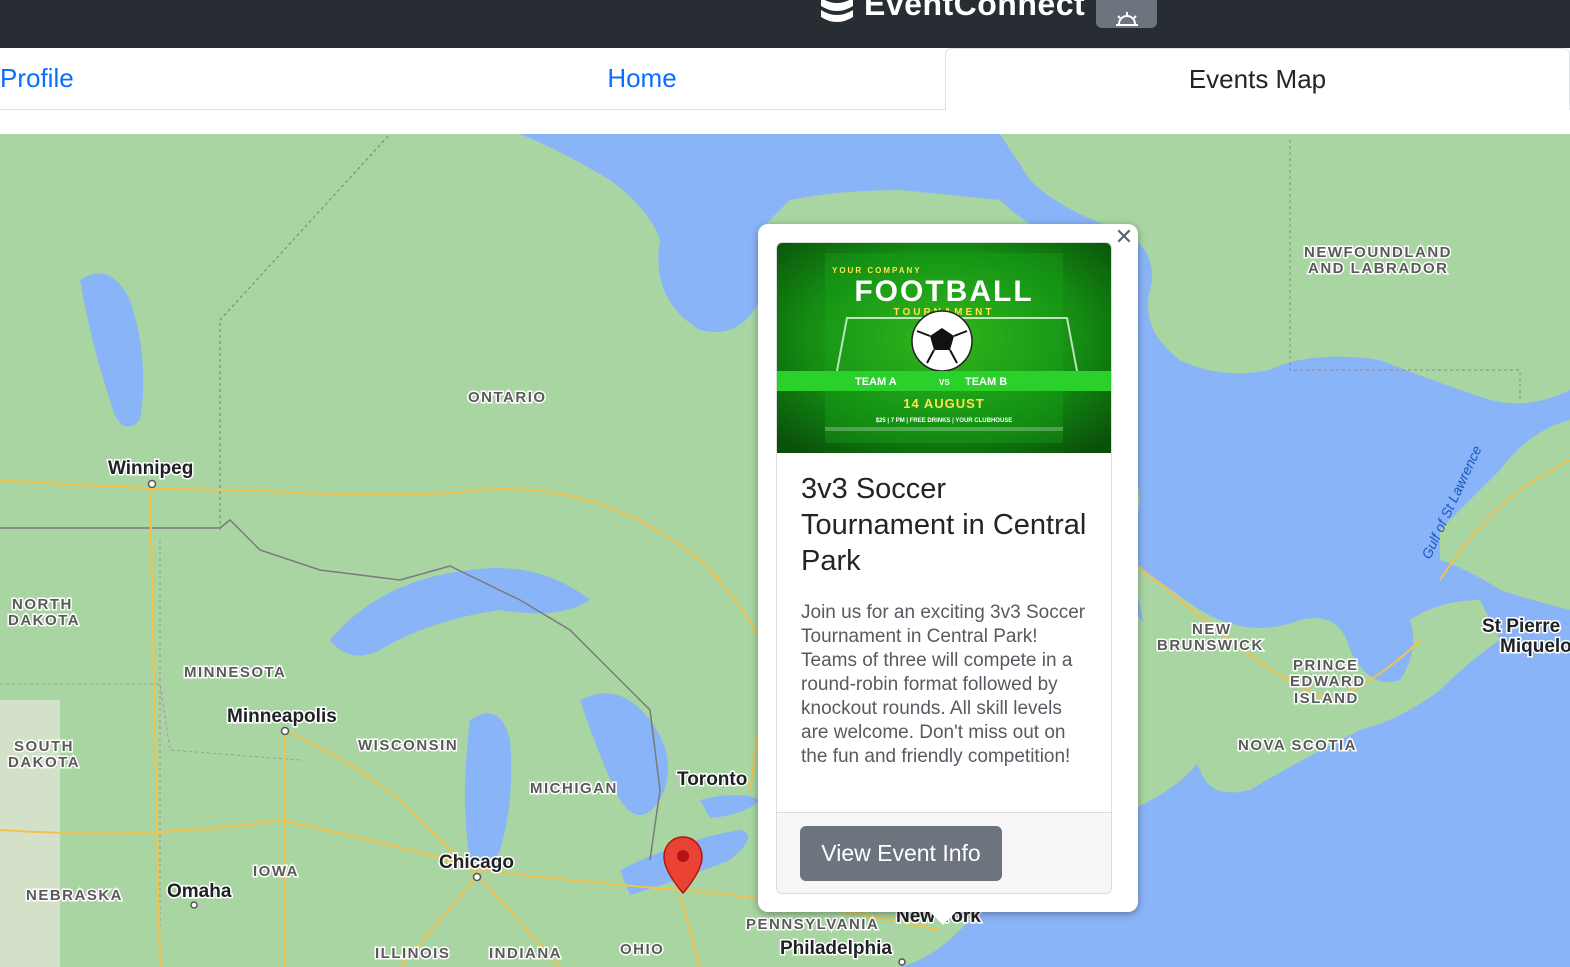  Describe the element at coordinates (642, 949) in the screenshot. I see `map-label-ohio: OHIO` at that location.